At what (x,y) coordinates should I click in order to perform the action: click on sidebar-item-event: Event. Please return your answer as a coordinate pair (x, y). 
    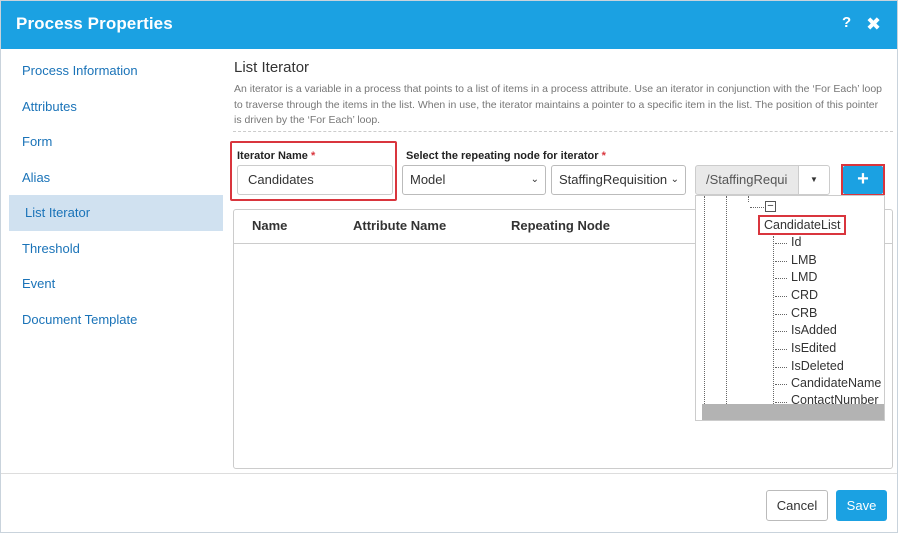
    Looking at the image, I should click on (116, 284).